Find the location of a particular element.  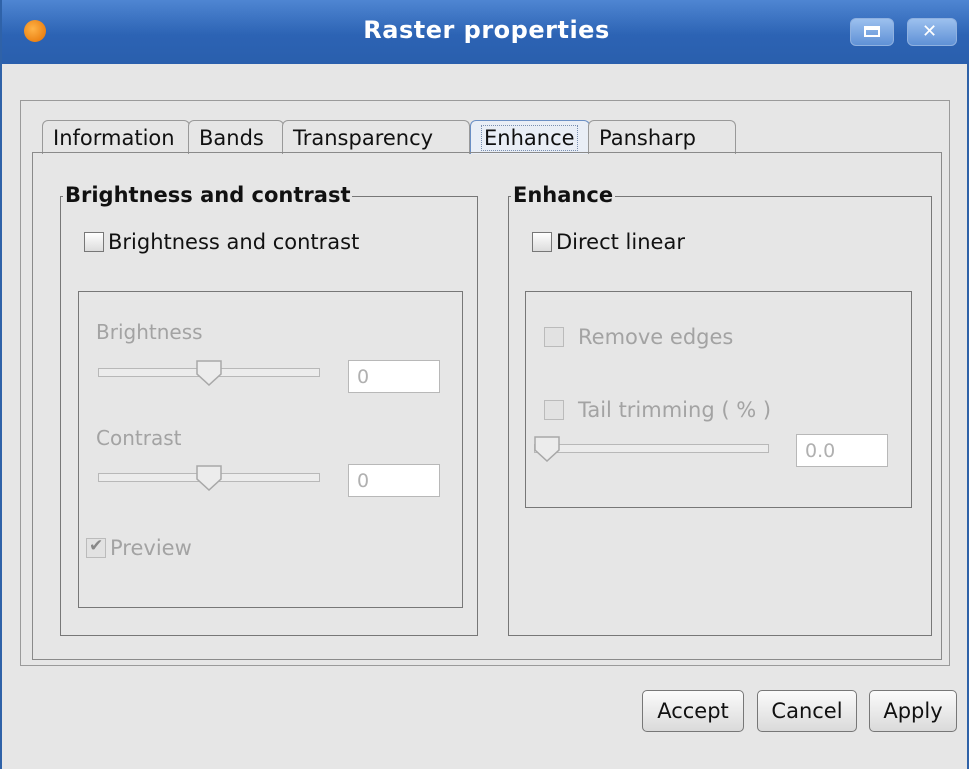

tab-information-label: Information is located at coordinates (114, 138).